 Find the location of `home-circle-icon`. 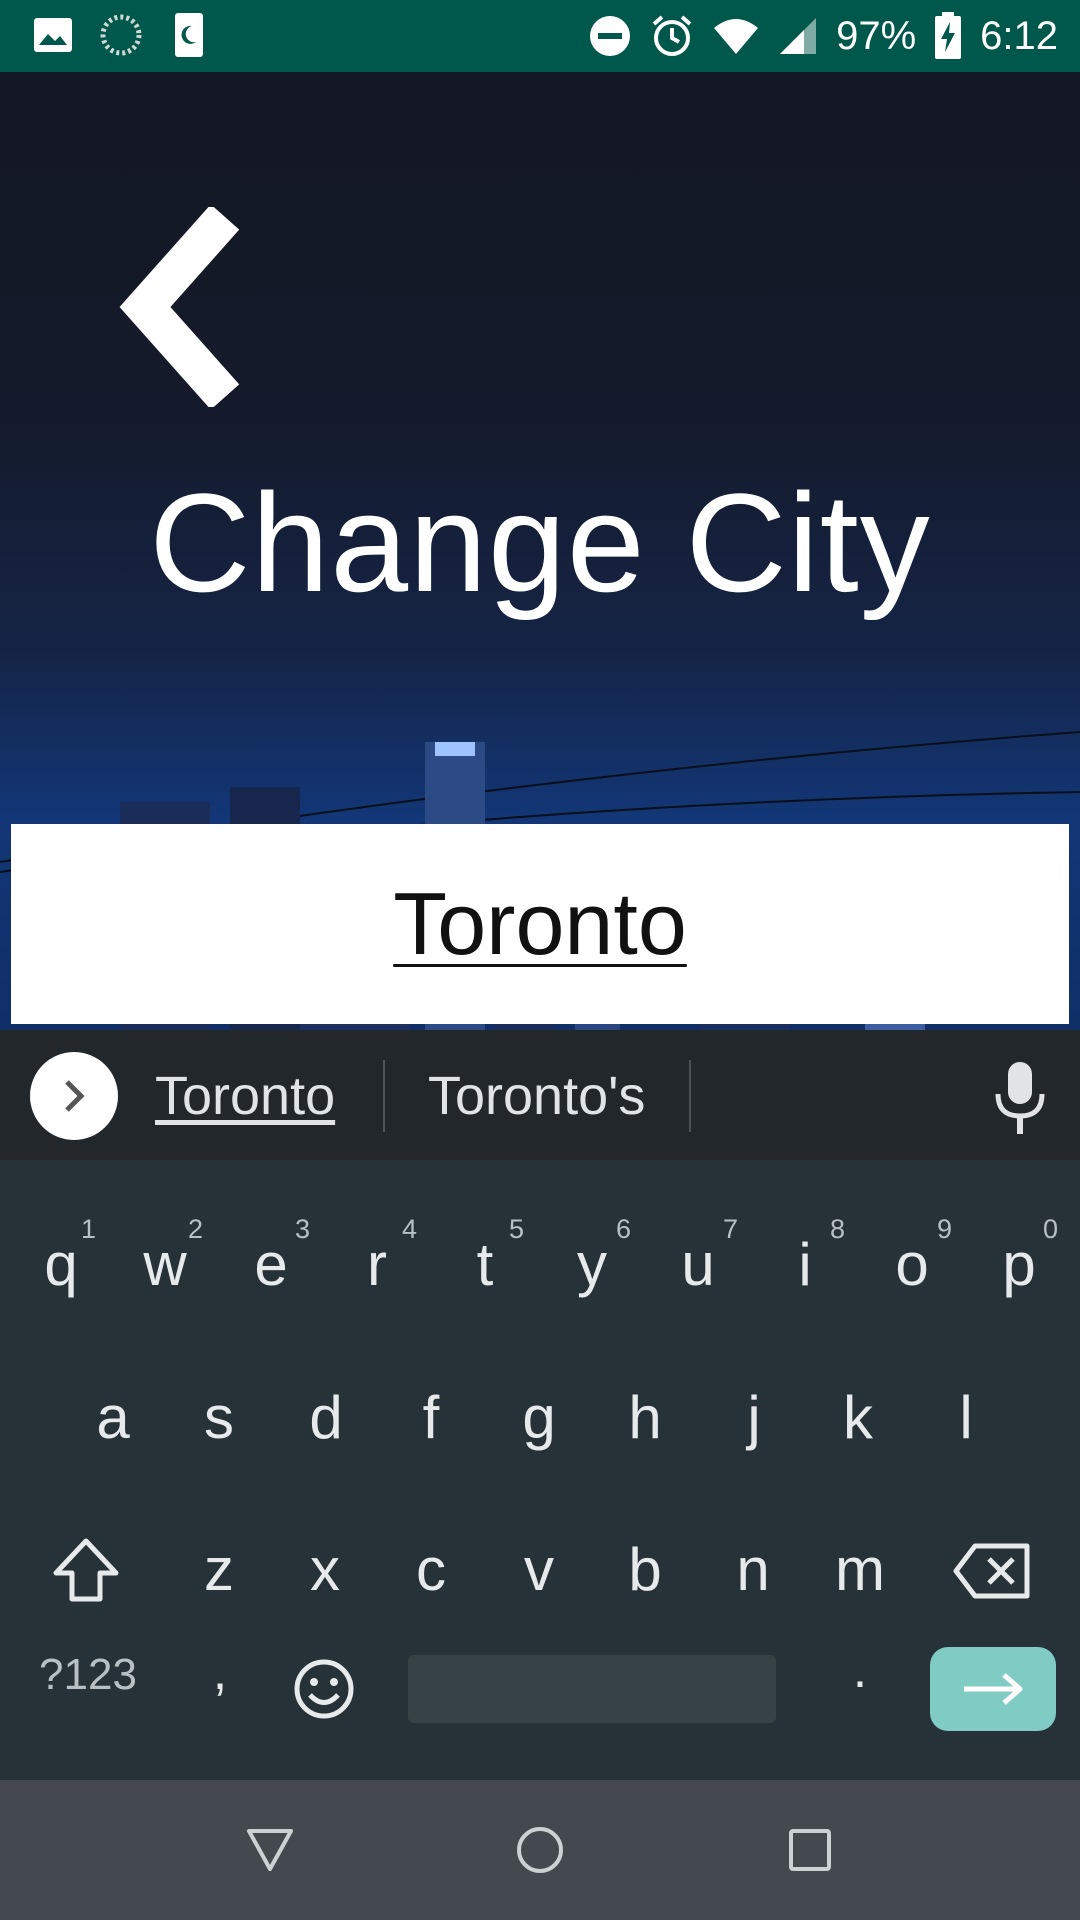

home-circle-icon is located at coordinates (540, 1850).